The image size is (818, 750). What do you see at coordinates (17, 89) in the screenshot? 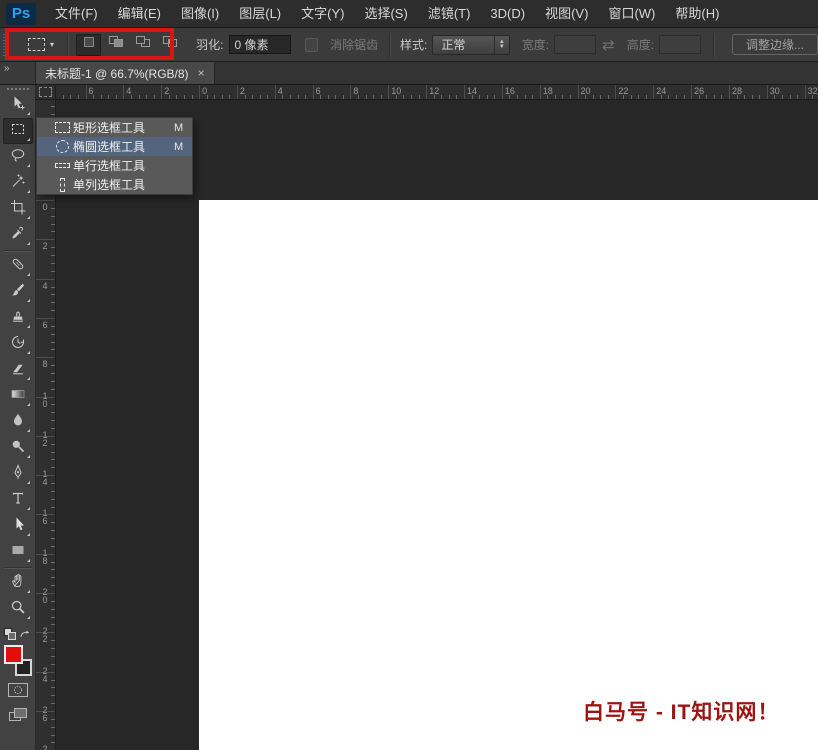
I see `panel-grip` at bounding box center [17, 89].